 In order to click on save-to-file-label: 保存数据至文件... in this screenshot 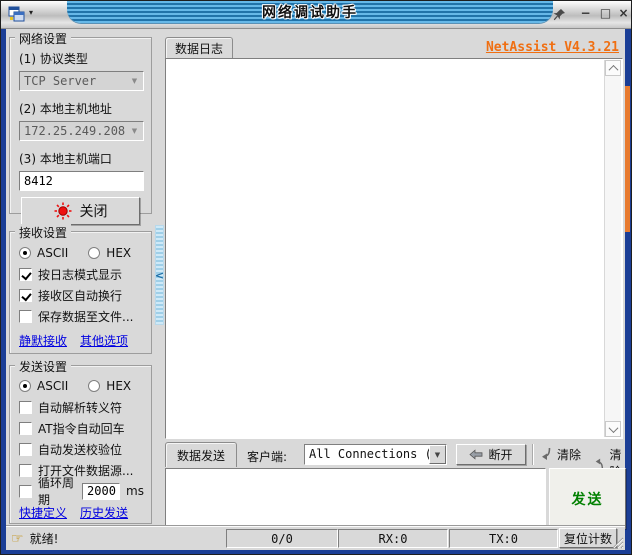, I will do `click(86, 316)`.